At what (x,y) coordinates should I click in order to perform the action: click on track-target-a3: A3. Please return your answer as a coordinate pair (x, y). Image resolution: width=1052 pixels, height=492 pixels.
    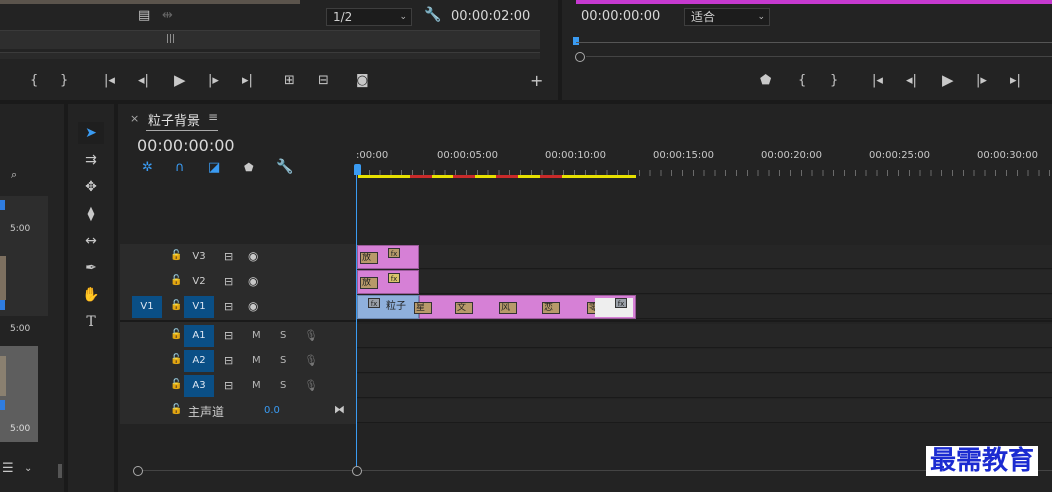
    Looking at the image, I should click on (199, 386).